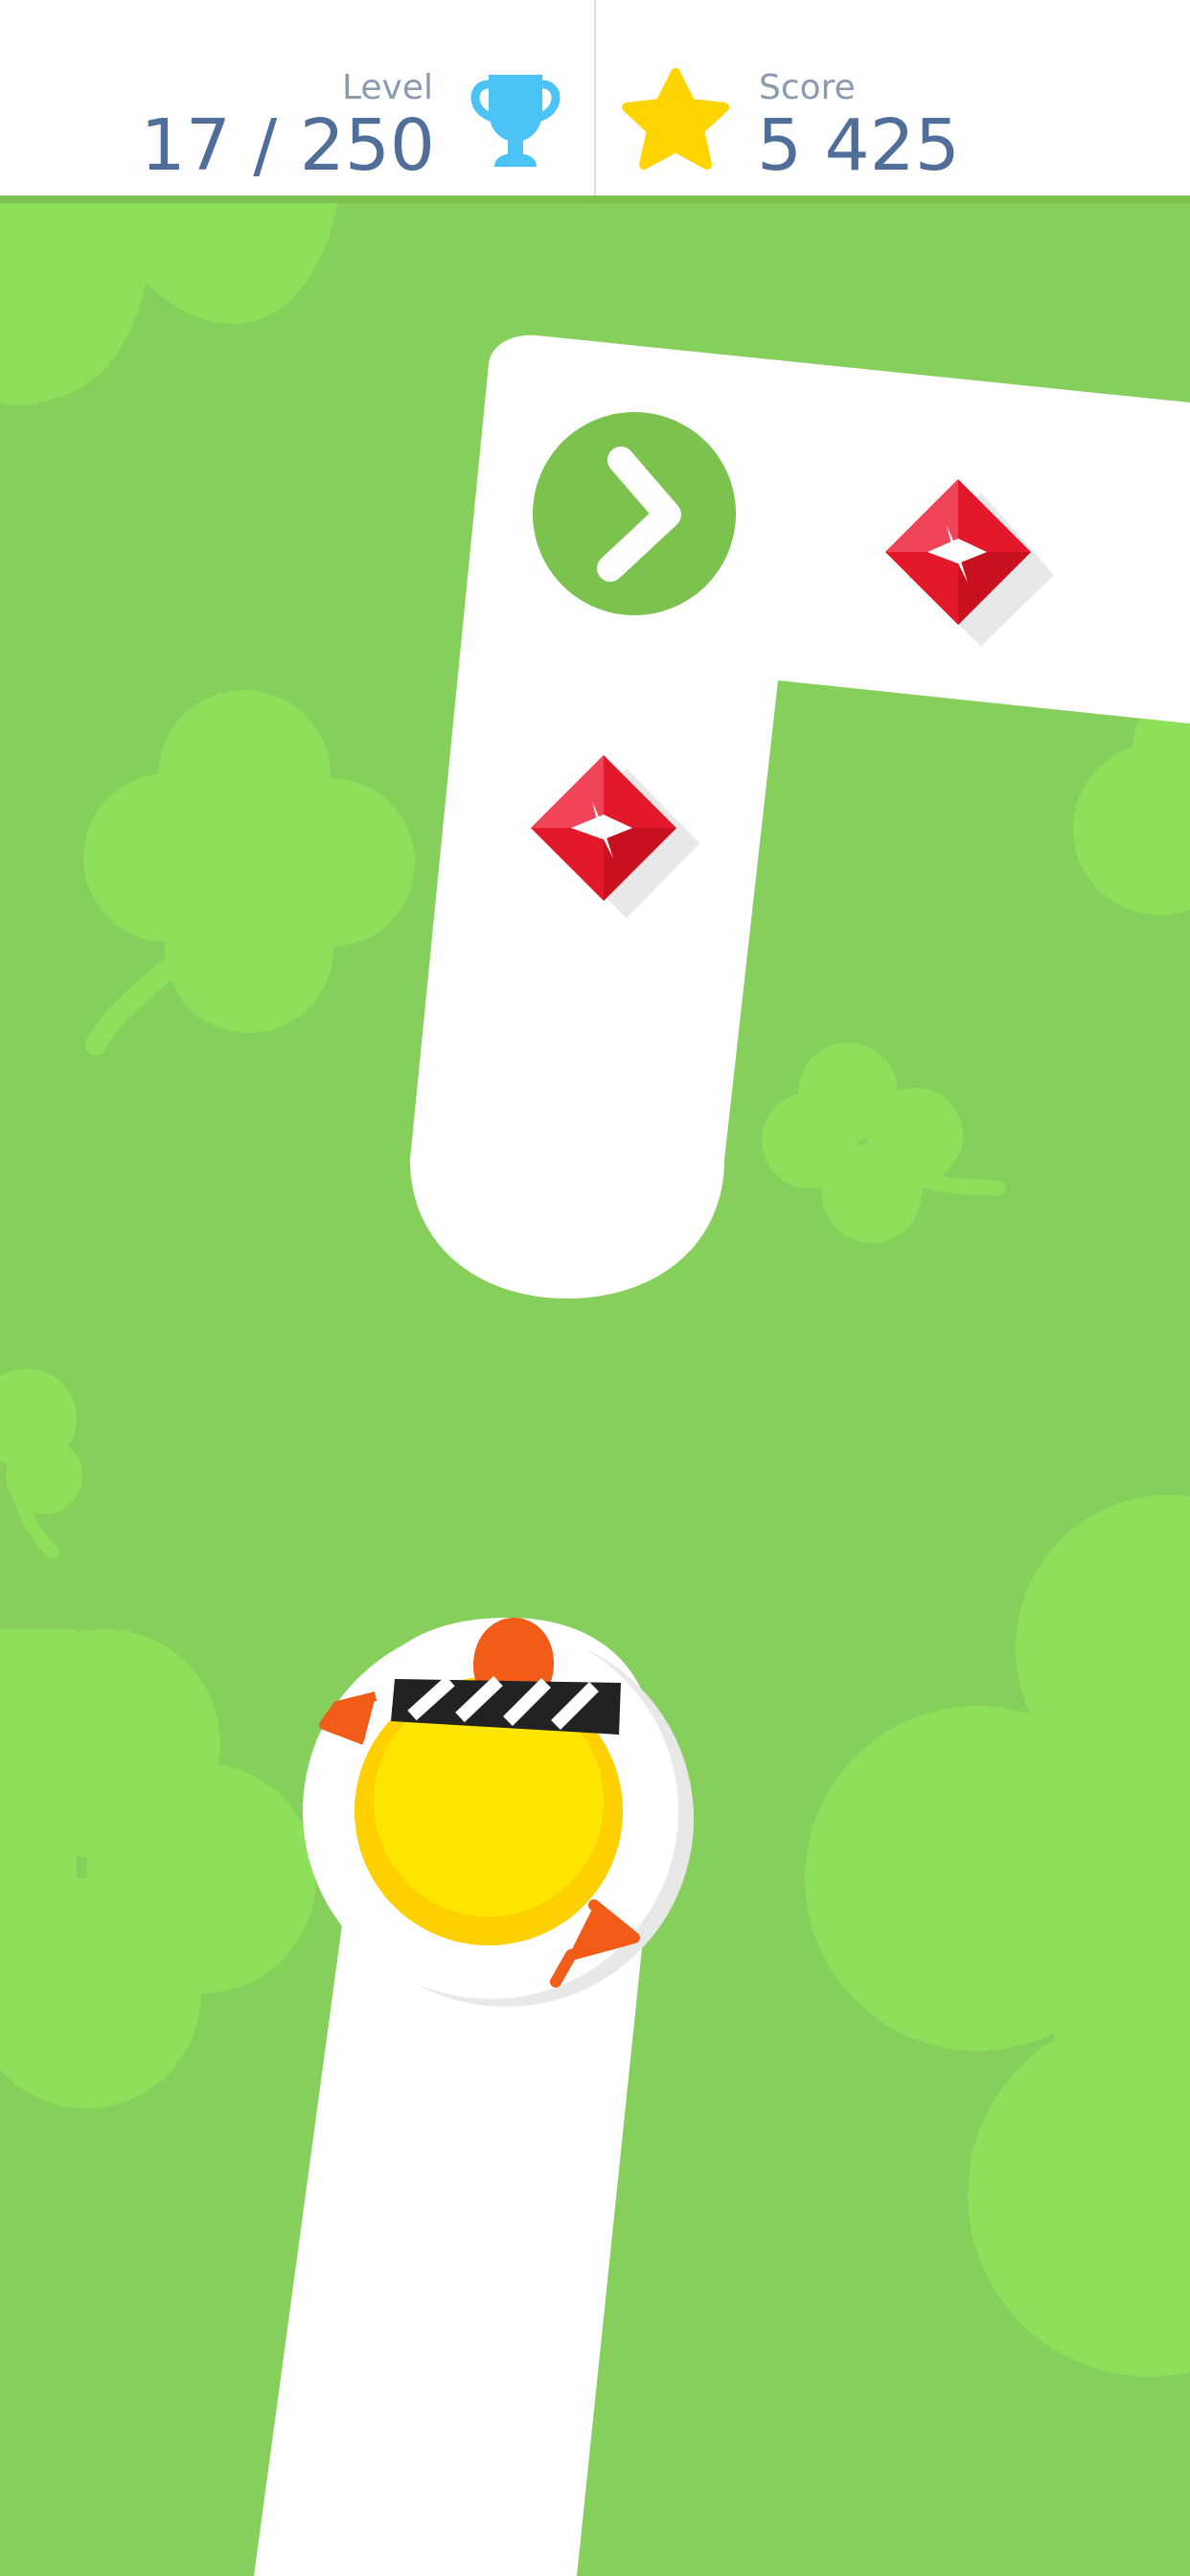  Describe the element at coordinates (635, 513) in the screenshot. I see `checkpoint-button` at that location.